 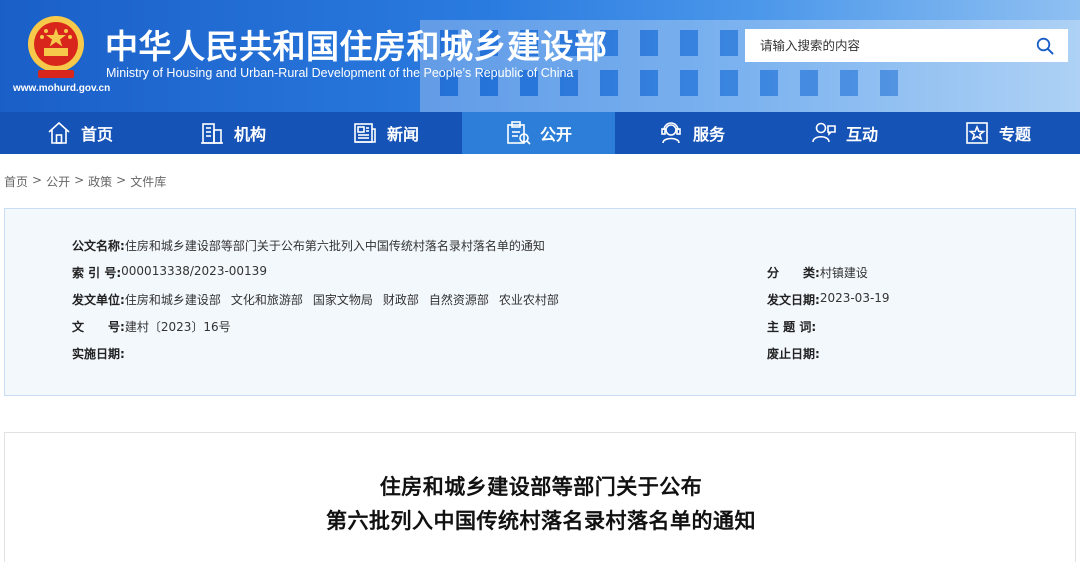 I want to click on nav-item-disclosure: 公开, so click(x=538, y=133).